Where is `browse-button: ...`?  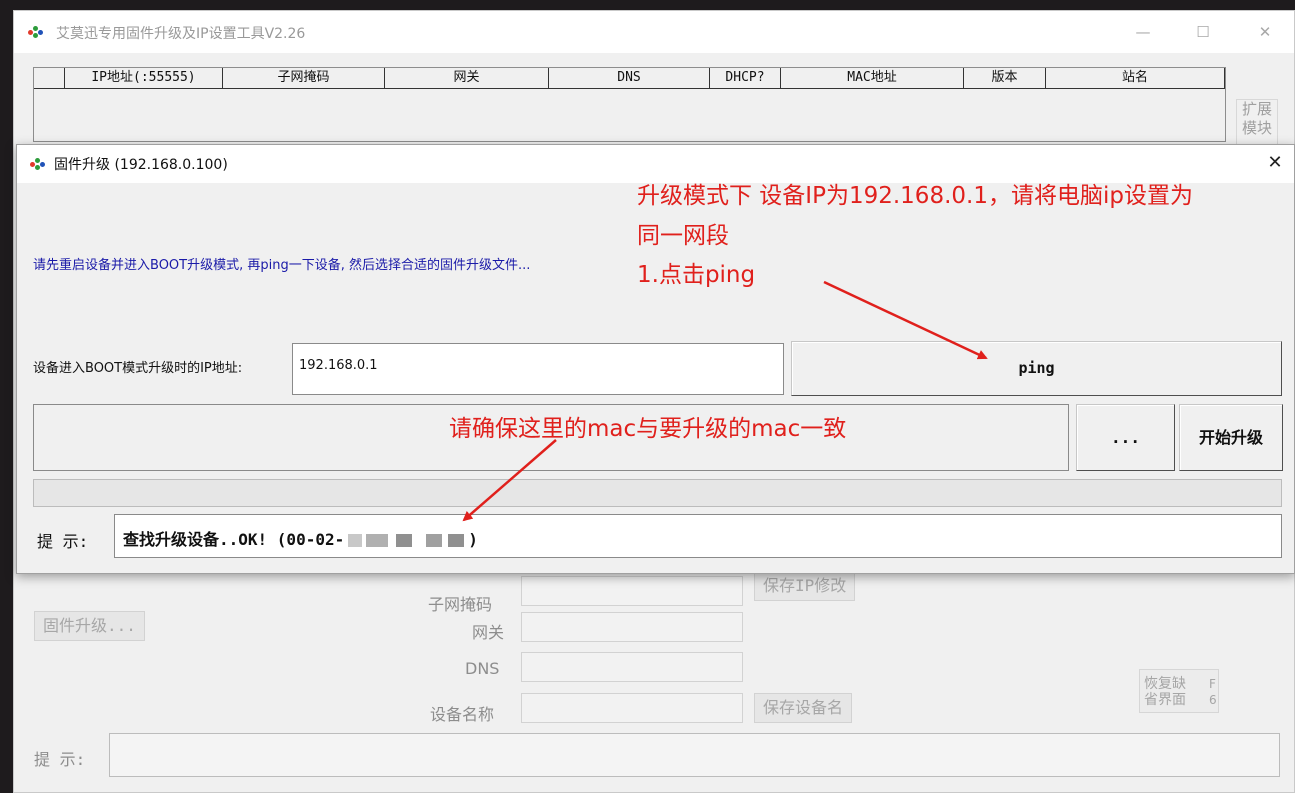
browse-button: ... is located at coordinates (1125, 437).